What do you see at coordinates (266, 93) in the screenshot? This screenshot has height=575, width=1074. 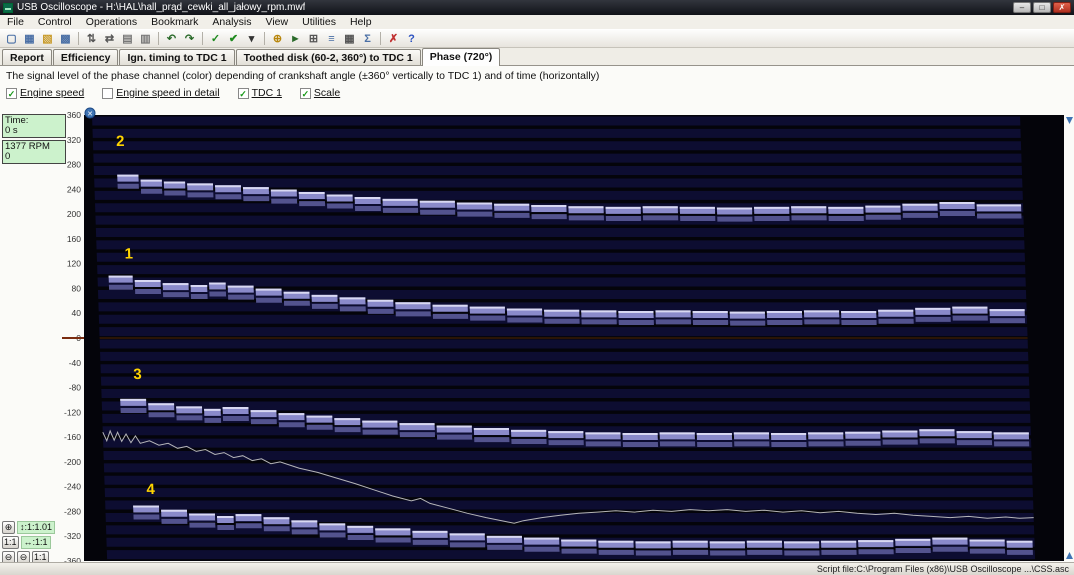 I see `toggle-label: TDC 1` at bounding box center [266, 93].